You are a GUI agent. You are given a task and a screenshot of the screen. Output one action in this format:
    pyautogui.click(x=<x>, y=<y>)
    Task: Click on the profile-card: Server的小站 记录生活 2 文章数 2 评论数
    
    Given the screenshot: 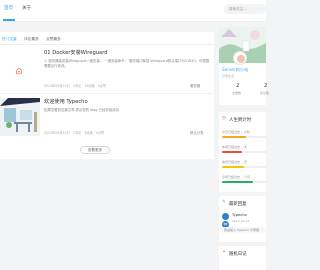 What is the action you would take?
    pyautogui.click(x=244, y=66)
    